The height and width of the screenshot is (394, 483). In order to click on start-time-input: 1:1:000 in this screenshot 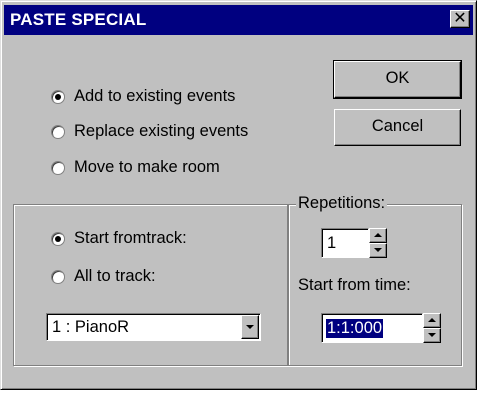, I will do `click(372, 328)`.